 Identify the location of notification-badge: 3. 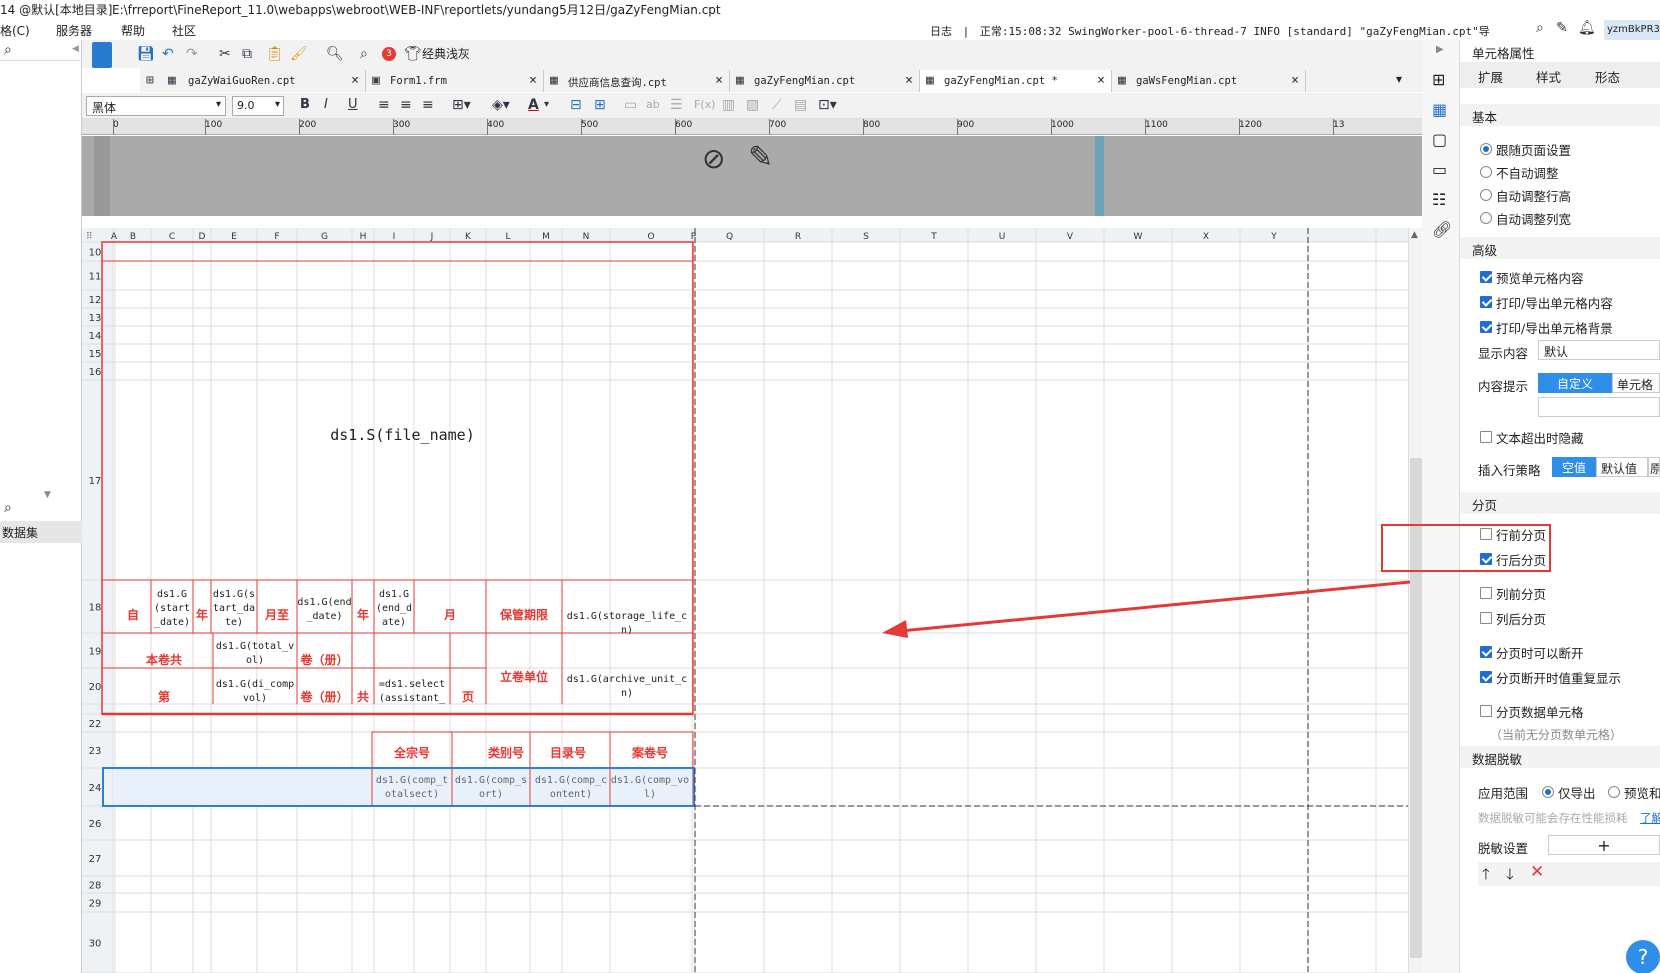
(389, 54).